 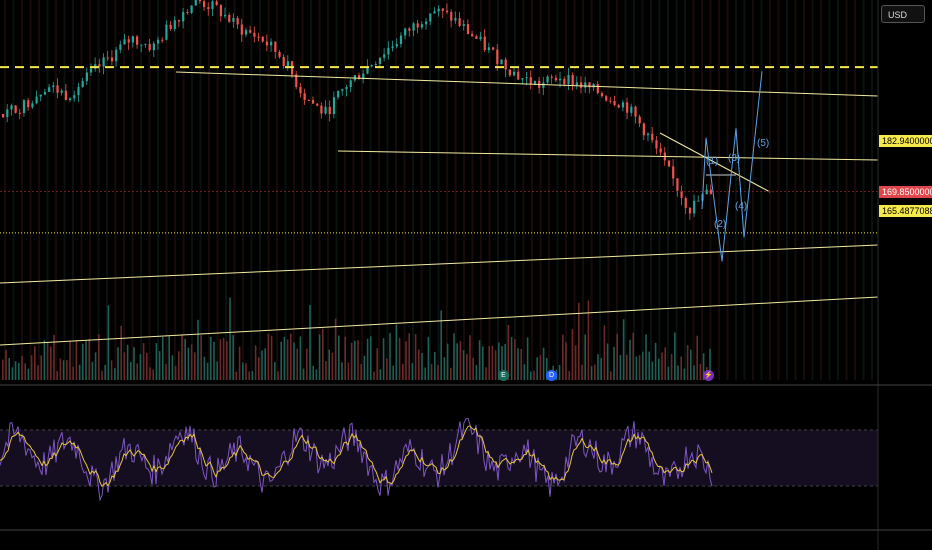 What do you see at coordinates (903, 14) in the screenshot?
I see `currency-button: USD` at bounding box center [903, 14].